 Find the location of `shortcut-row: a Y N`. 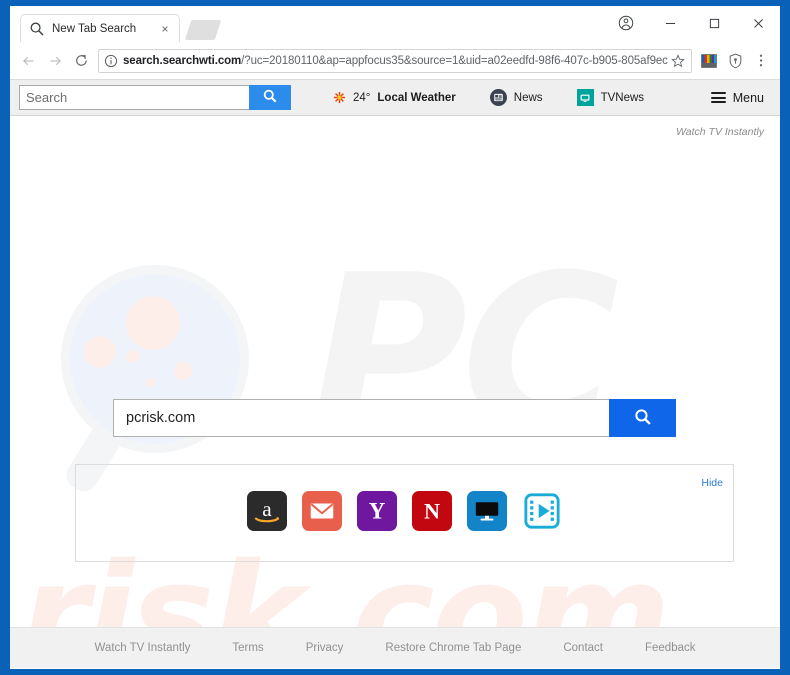

shortcut-row: a Y N is located at coordinates (404, 511).